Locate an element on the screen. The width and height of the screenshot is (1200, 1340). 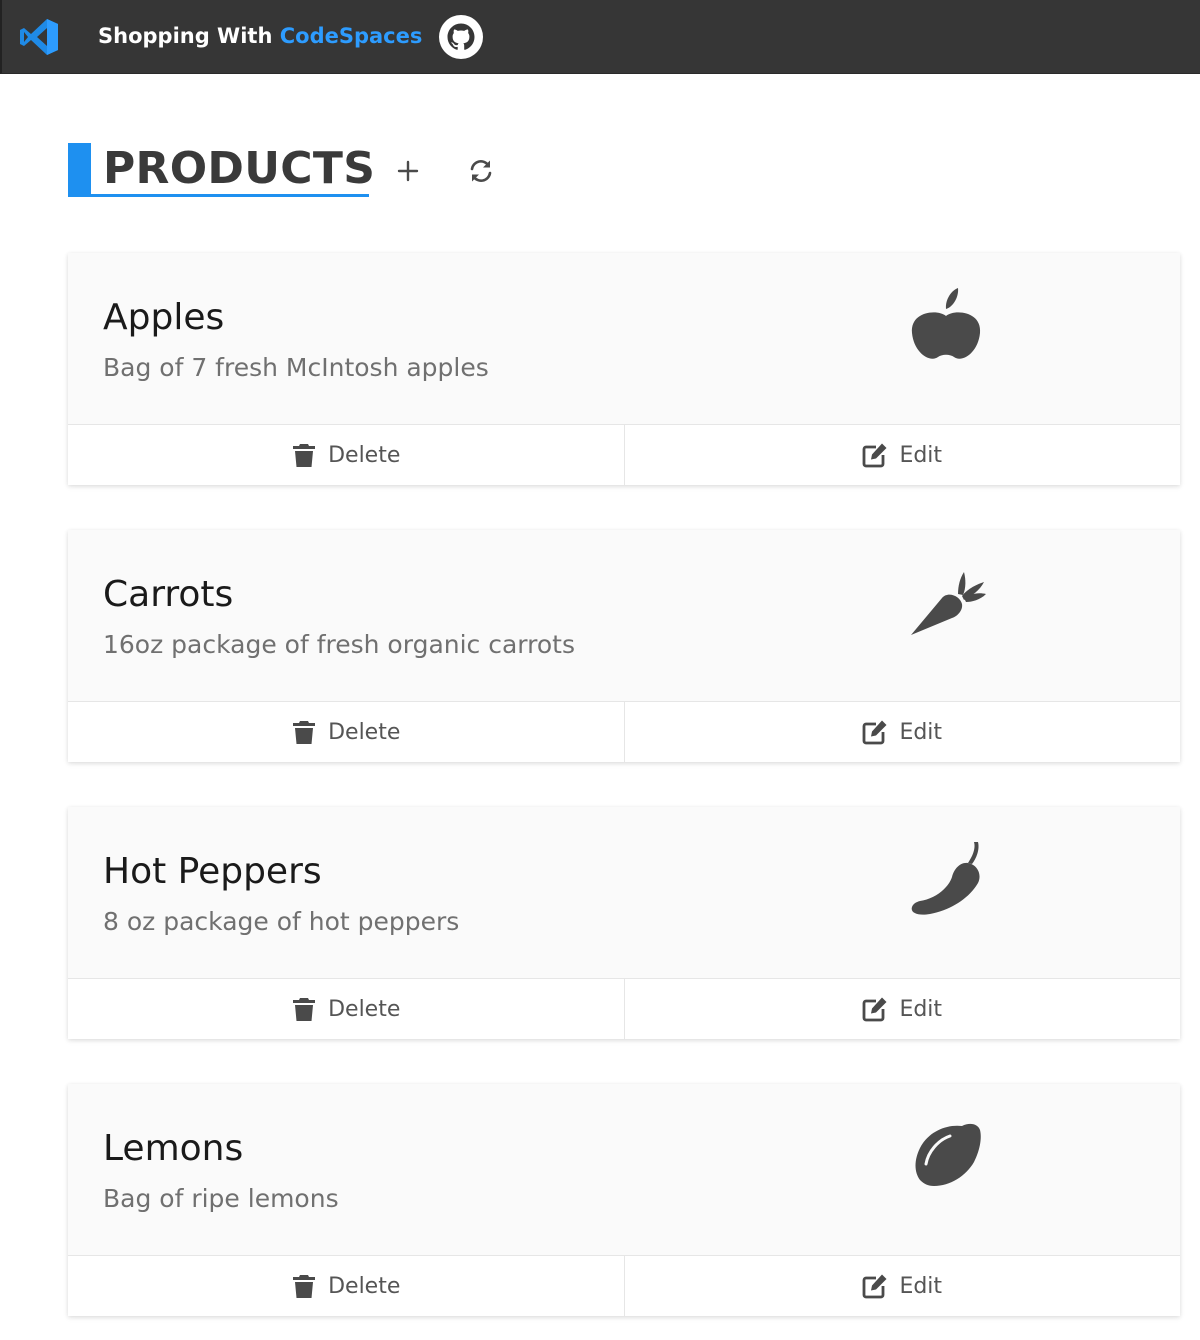
pepper-hot-icon is located at coordinates (945, 878).